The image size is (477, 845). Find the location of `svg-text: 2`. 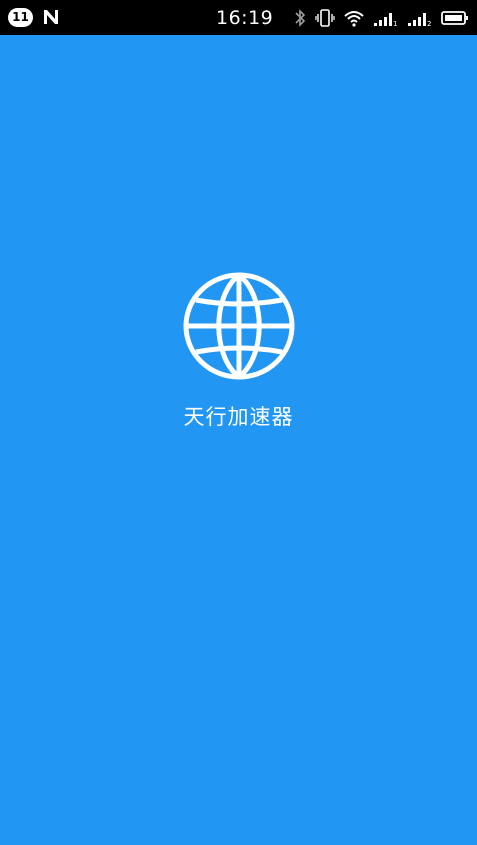

svg-text: 2 is located at coordinates (429, 24).